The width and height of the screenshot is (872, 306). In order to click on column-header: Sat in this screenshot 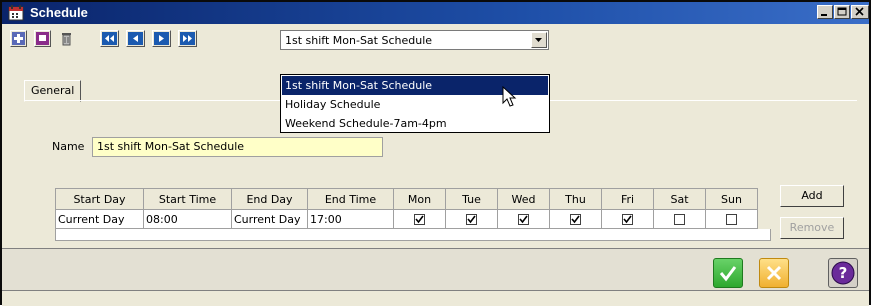, I will do `click(679, 199)`.